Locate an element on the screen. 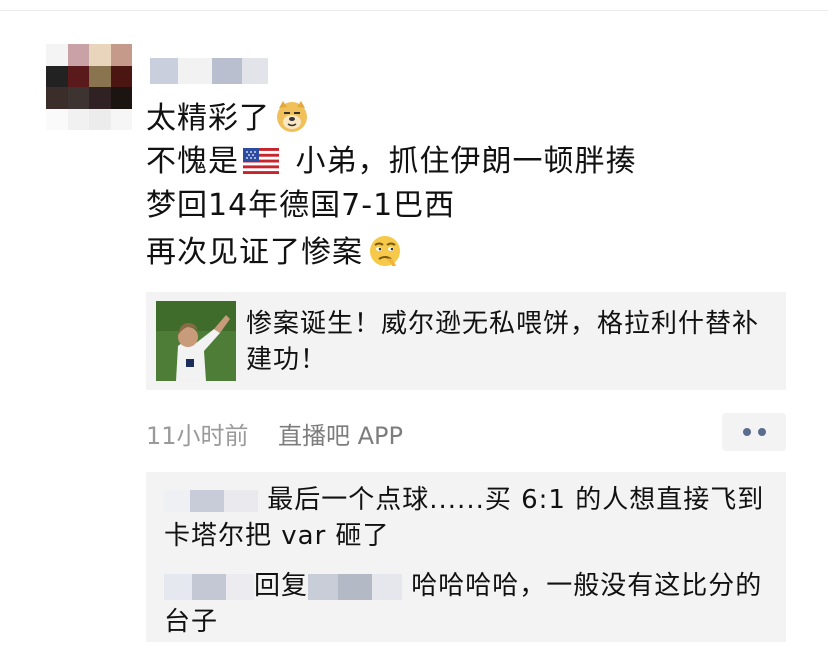 The image size is (828, 672). post-text: 再次见证了惨案 is located at coordinates (254, 252).